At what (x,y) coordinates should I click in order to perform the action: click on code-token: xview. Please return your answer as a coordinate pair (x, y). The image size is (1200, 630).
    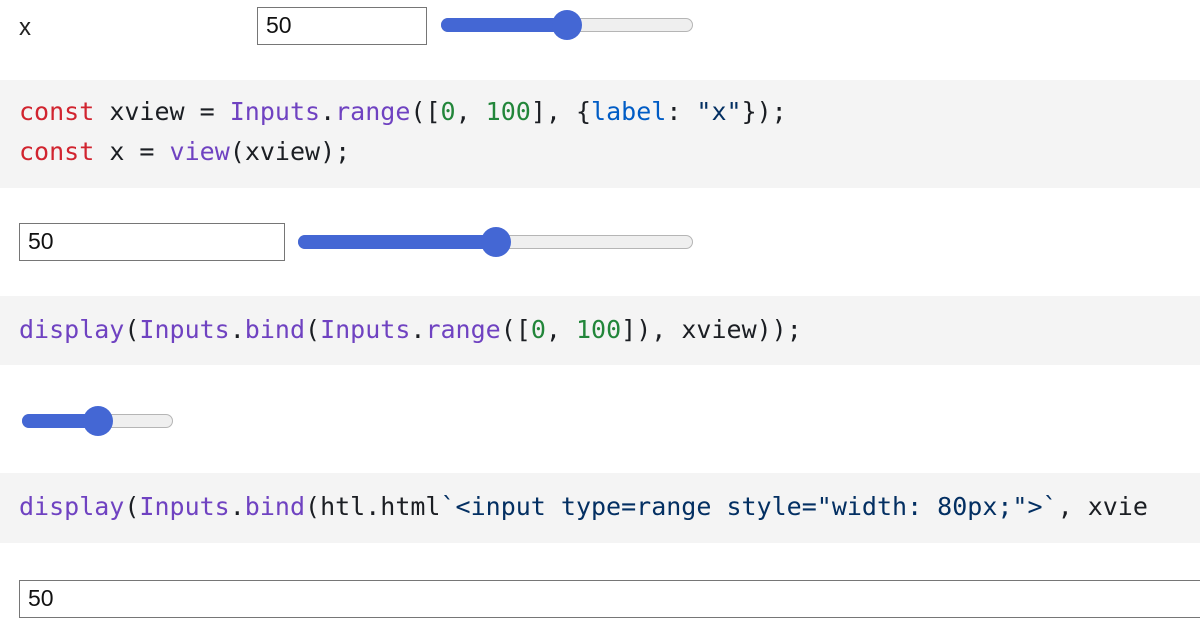
    Looking at the image, I should click on (147, 111).